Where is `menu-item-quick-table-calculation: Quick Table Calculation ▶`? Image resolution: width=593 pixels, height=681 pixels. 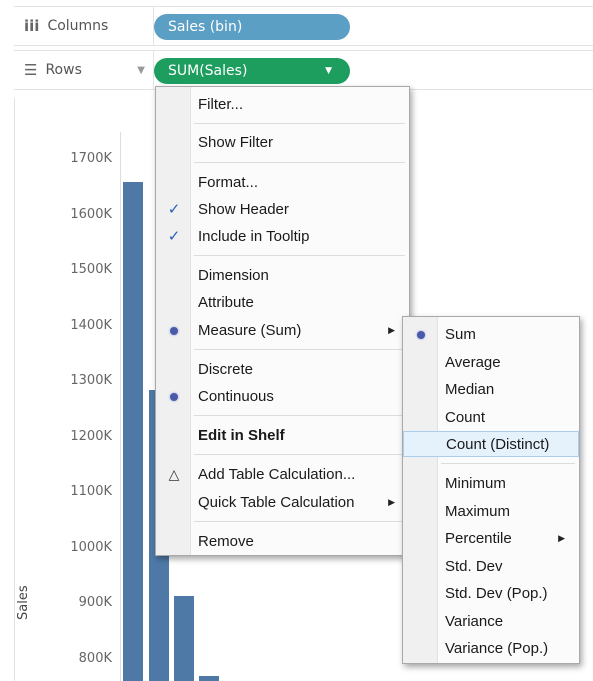
menu-item-quick-table-calculation: Quick Table Calculation ▶ is located at coordinates (282, 502).